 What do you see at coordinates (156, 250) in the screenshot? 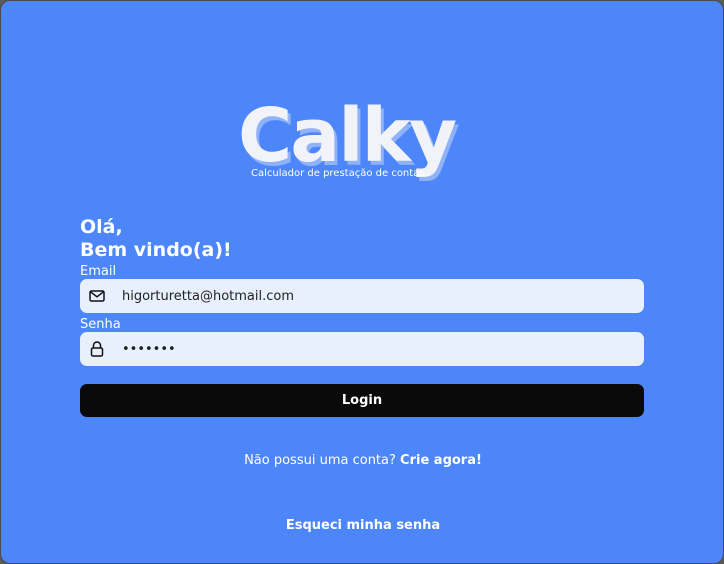
I see `greeting-line-2: Bem vindo(a)!` at bounding box center [156, 250].